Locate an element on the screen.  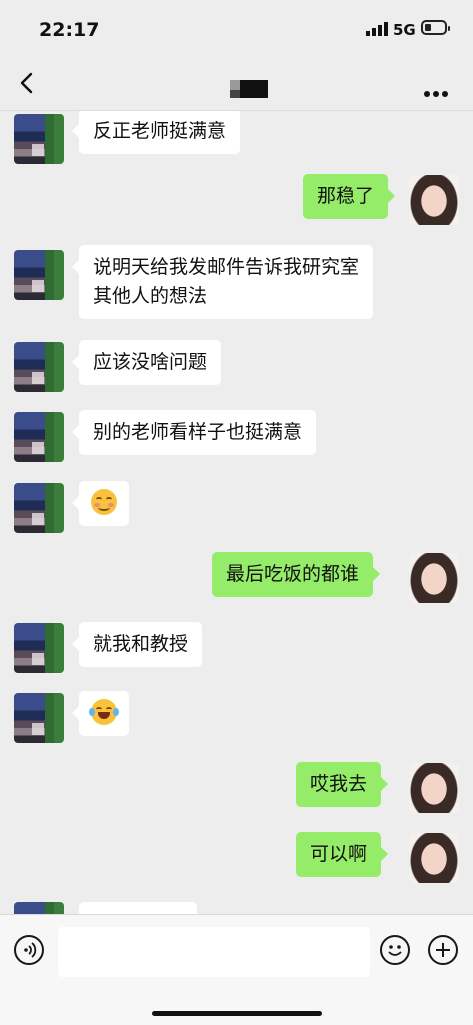
chat-header is located at coordinates (236, 84).